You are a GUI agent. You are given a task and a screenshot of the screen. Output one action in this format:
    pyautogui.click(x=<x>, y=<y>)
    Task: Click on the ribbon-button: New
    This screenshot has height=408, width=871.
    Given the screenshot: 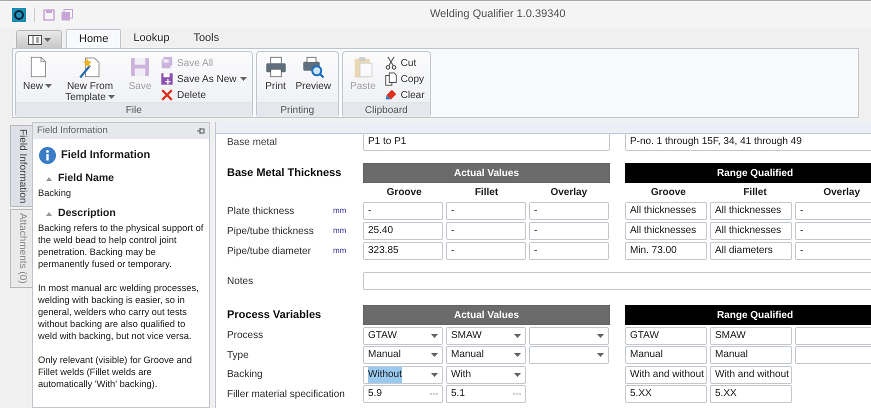 What is the action you would take?
    pyautogui.click(x=37, y=73)
    